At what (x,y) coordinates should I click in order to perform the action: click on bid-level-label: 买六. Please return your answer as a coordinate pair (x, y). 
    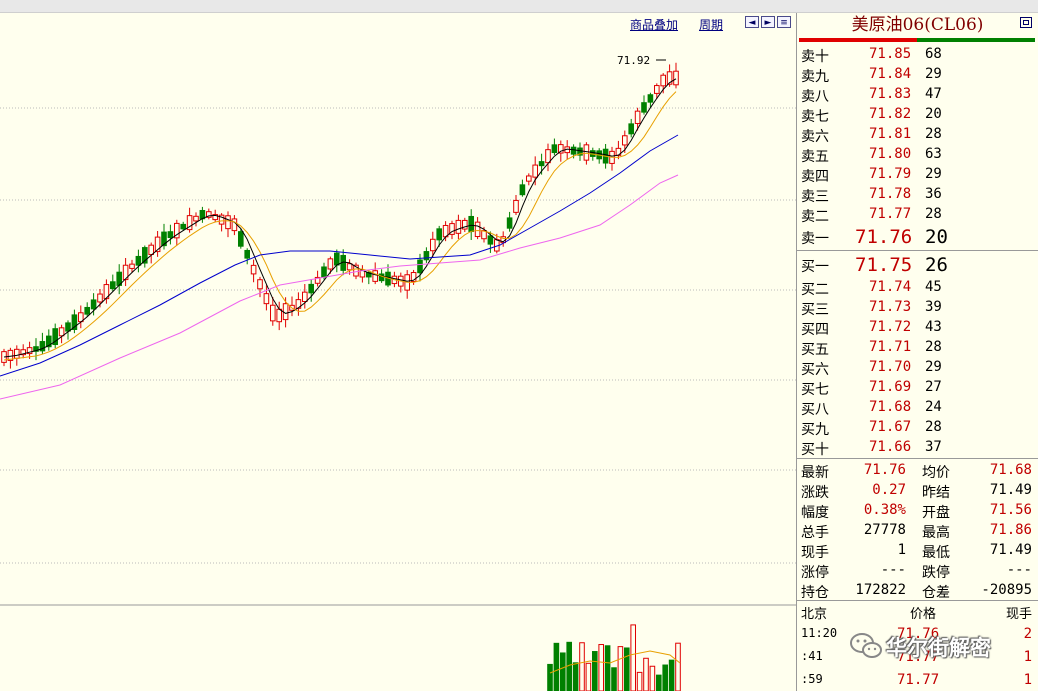
    Looking at the image, I should click on (815, 370).